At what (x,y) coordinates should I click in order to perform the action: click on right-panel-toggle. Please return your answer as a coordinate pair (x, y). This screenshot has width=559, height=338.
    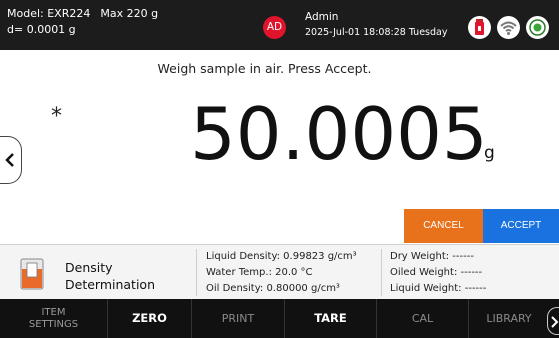
    Looking at the image, I should click on (553, 321).